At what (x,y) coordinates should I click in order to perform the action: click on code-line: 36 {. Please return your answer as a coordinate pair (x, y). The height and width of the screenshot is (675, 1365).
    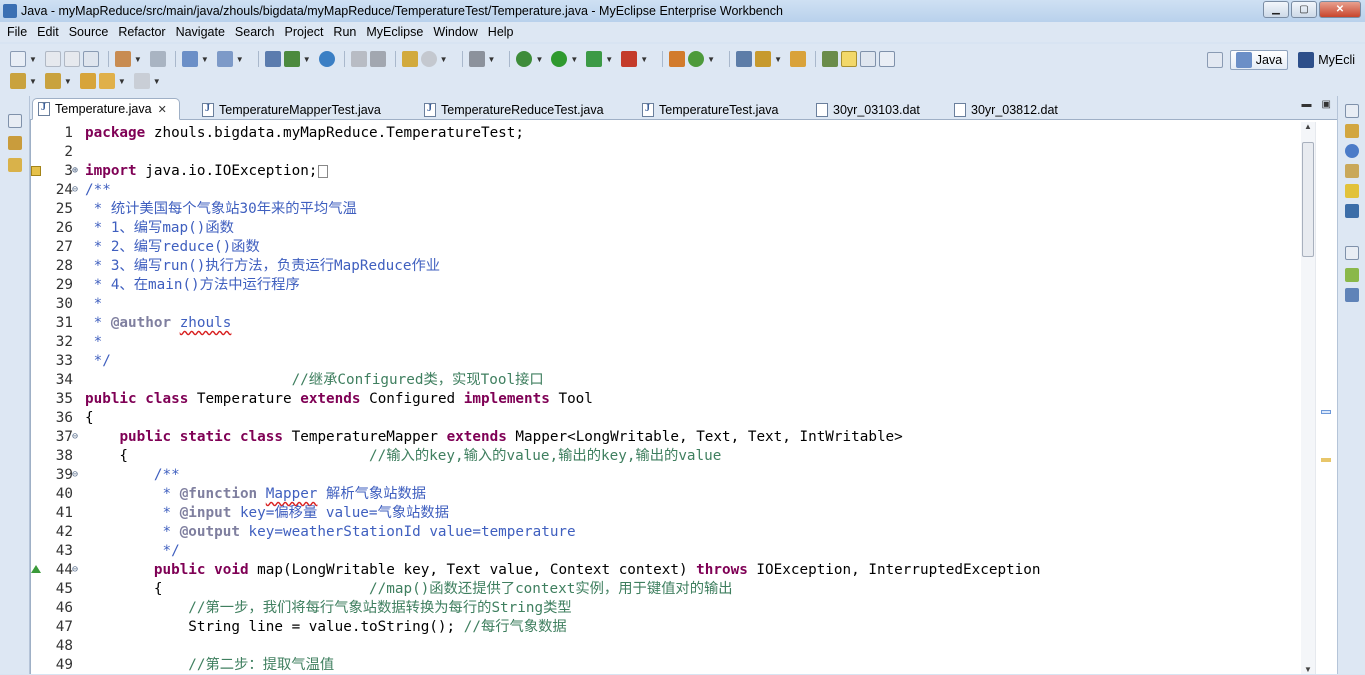
    Looking at the image, I should click on (678, 418).